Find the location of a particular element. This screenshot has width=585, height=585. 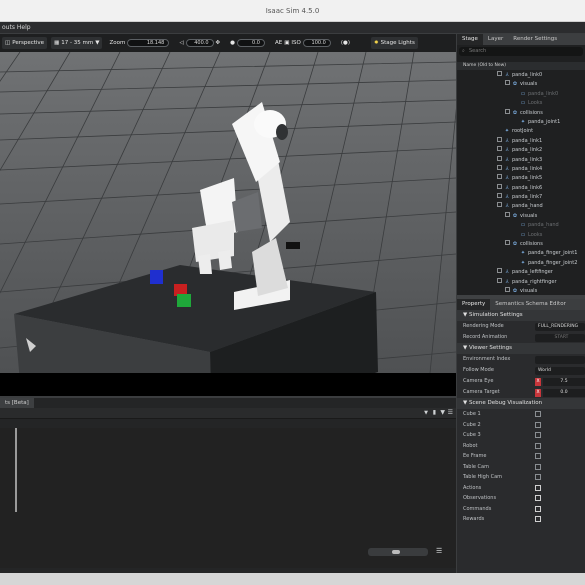

stage-search-input: ⌕ Search is located at coordinates (521, 51).